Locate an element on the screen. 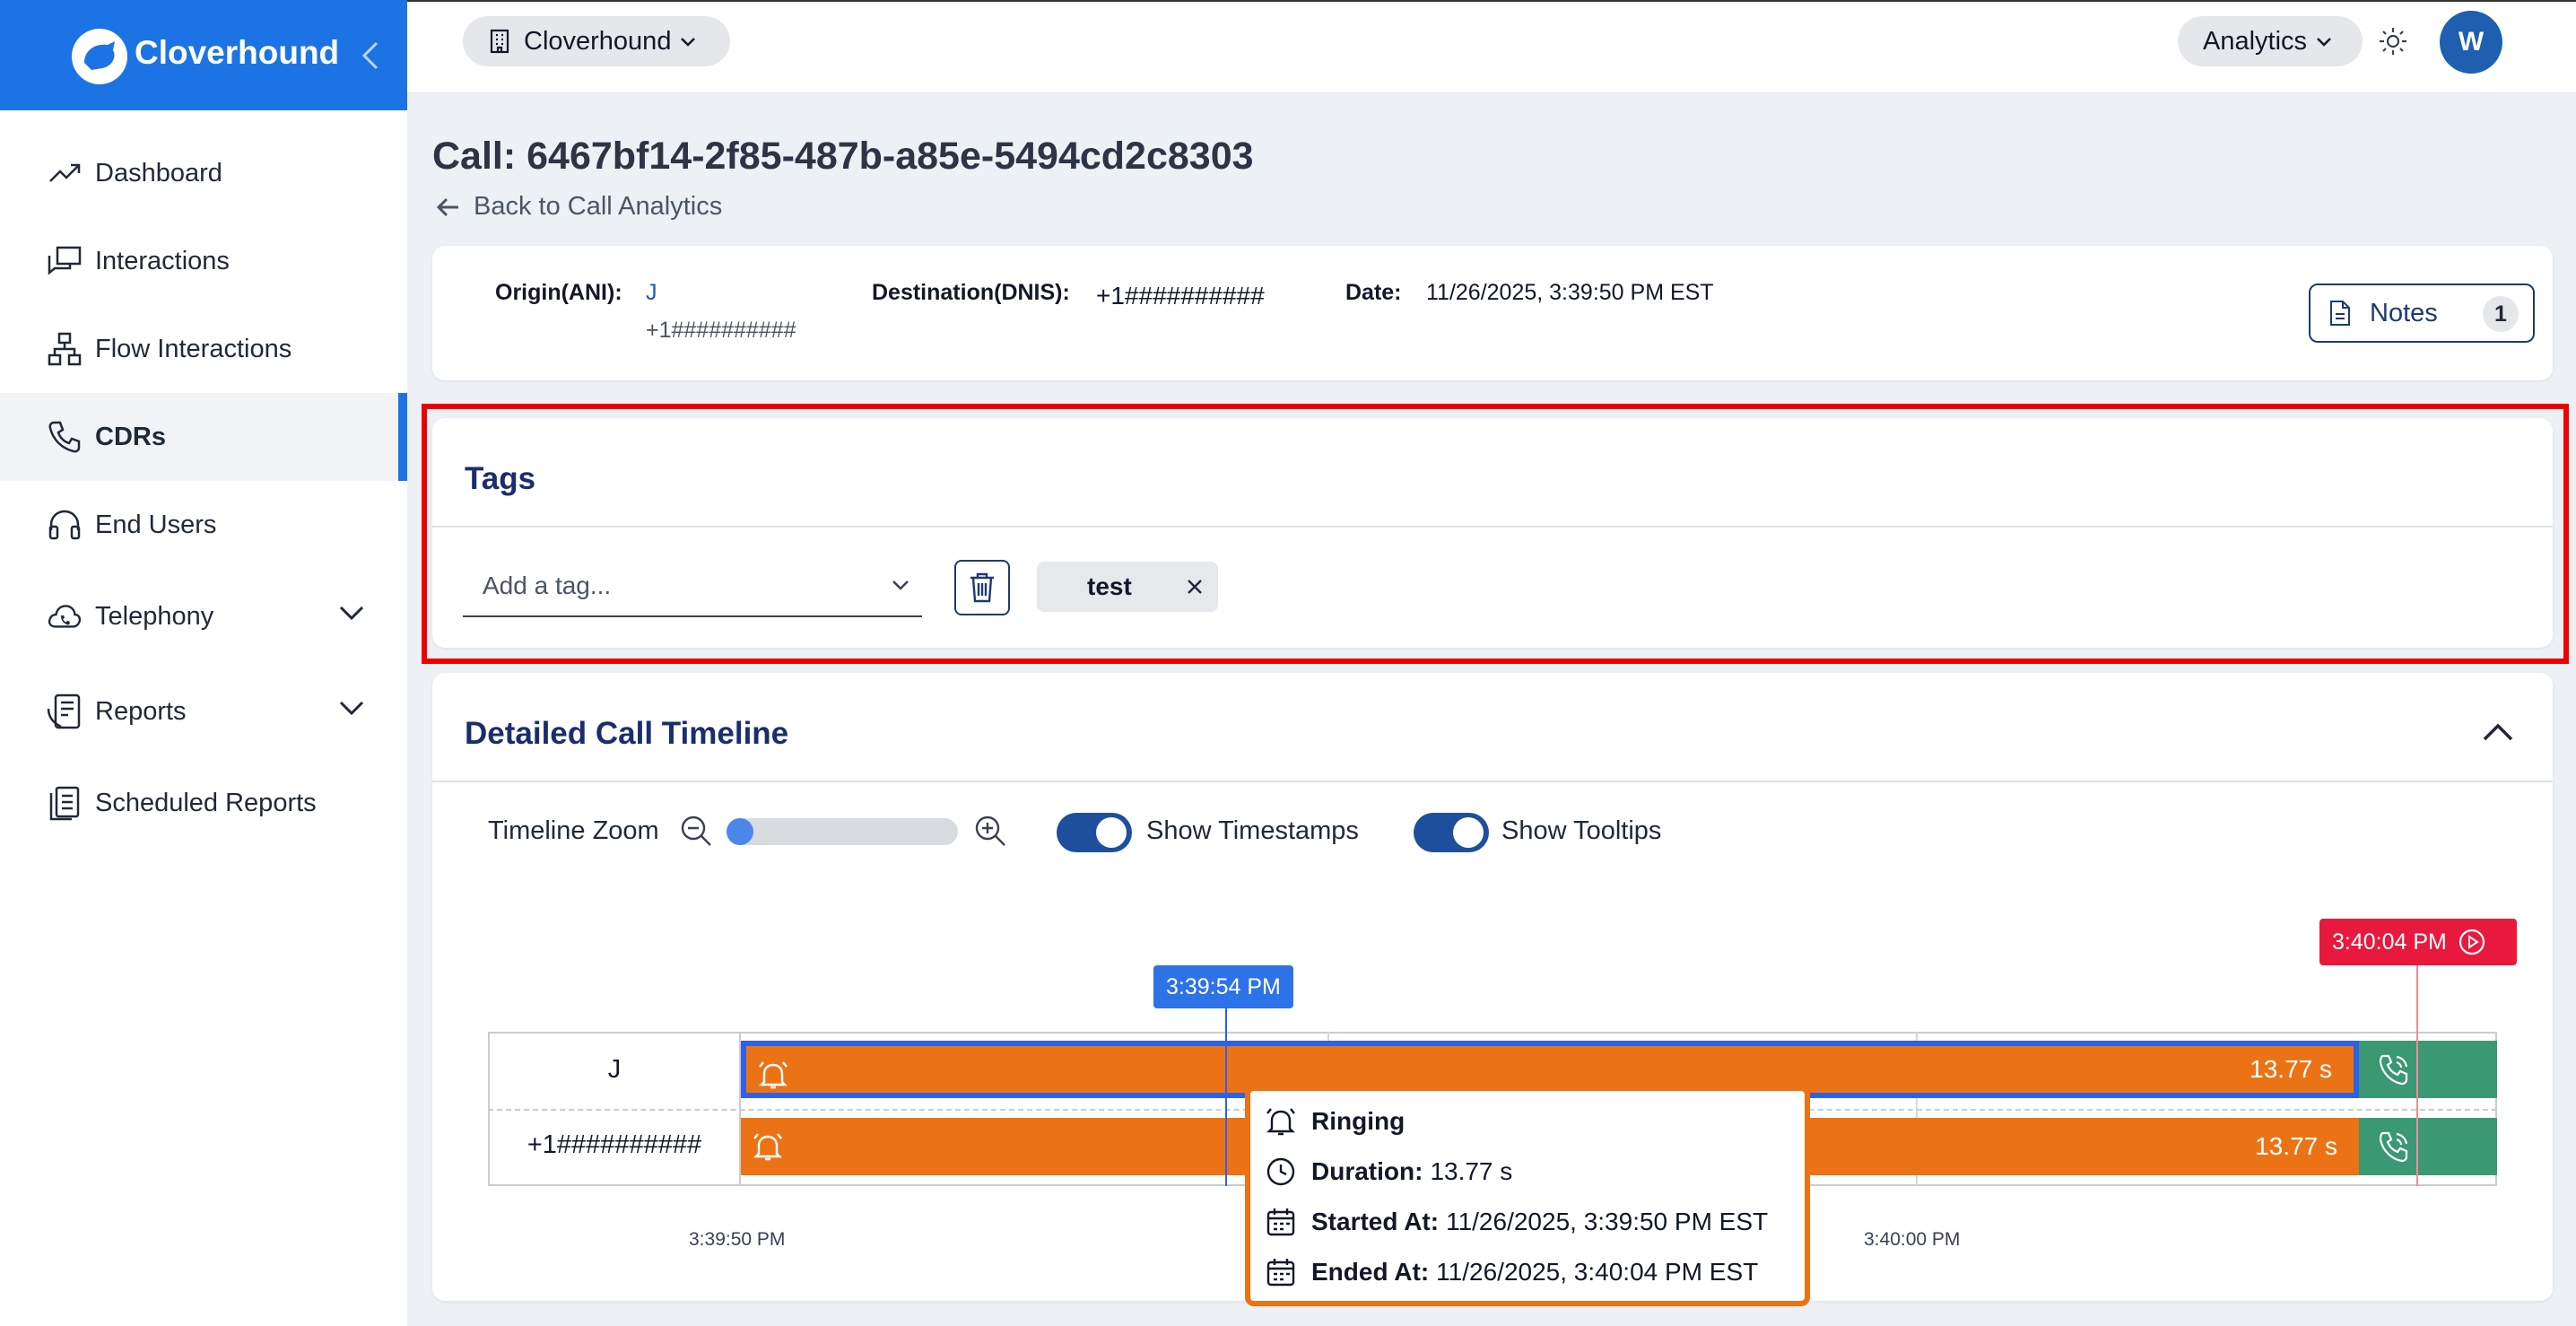 The width and height of the screenshot is (2576, 1326). sidebar-item-interactions: Interactions is located at coordinates (203, 261).